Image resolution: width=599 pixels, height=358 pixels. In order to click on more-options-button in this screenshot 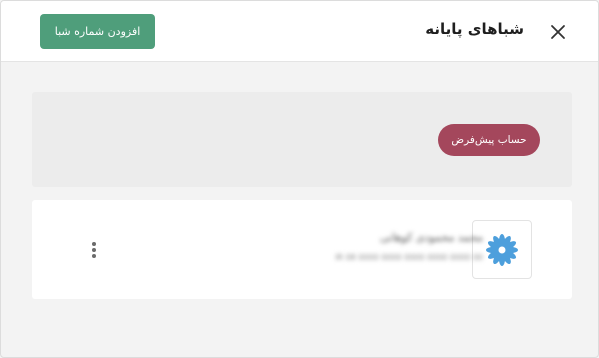, I will do `click(94, 250)`.